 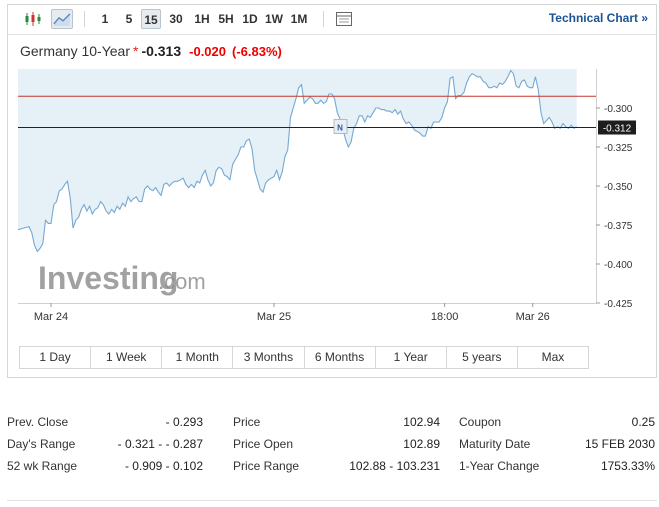 What do you see at coordinates (135, 51) in the screenshot?
I see `realtime-star: *` at bounding box center [135, 51].